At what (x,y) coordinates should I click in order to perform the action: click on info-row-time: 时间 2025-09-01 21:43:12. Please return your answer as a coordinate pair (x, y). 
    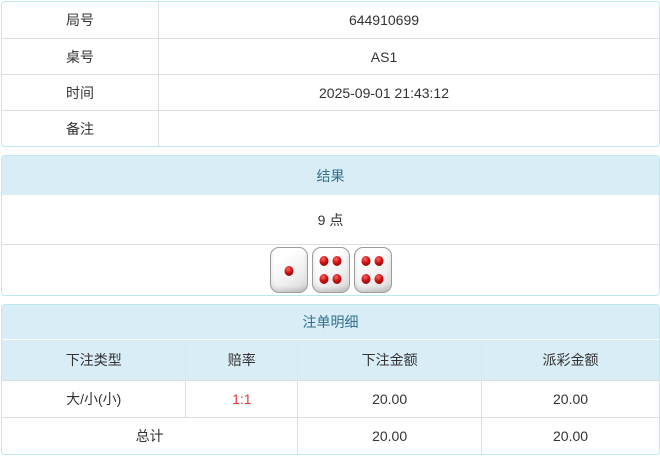
    Looking at the image, I should click on (330, 92).